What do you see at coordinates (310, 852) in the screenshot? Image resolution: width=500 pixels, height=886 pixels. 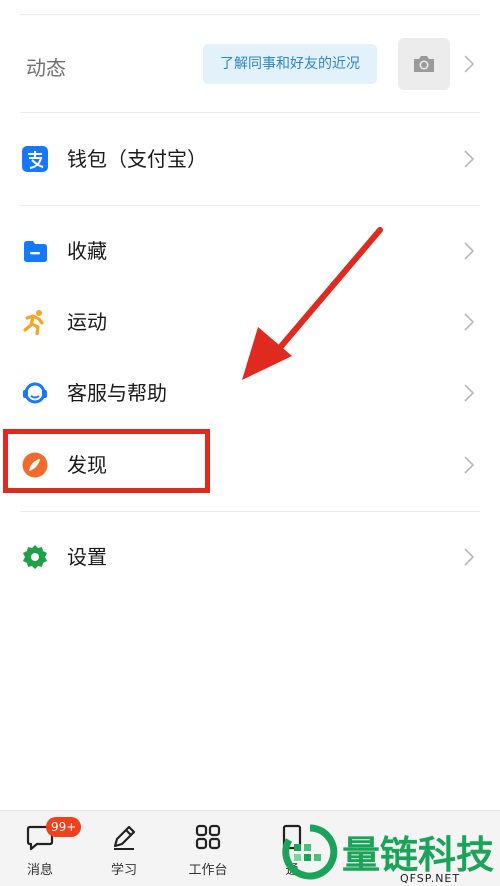 I see `watermark-icon` at bounding box center [310, 852].